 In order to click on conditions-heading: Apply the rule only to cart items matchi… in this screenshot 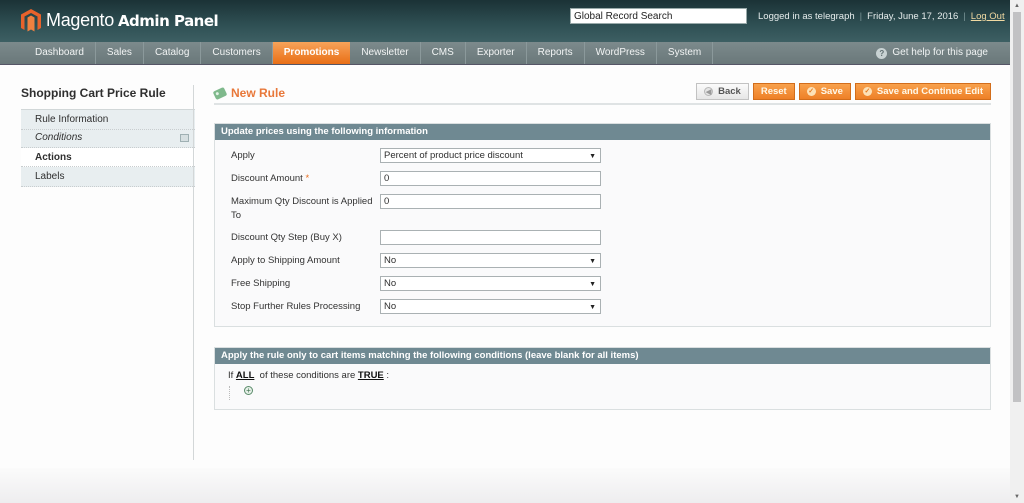, I will do `click(602, 356)`.